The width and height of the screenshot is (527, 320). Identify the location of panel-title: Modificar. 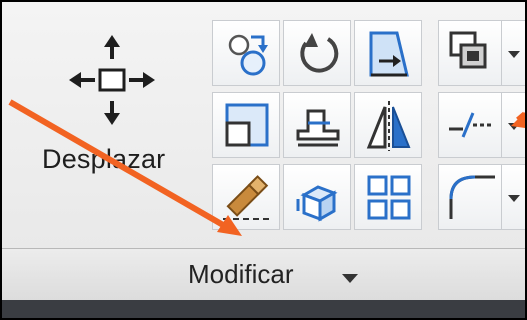
(241, 274).